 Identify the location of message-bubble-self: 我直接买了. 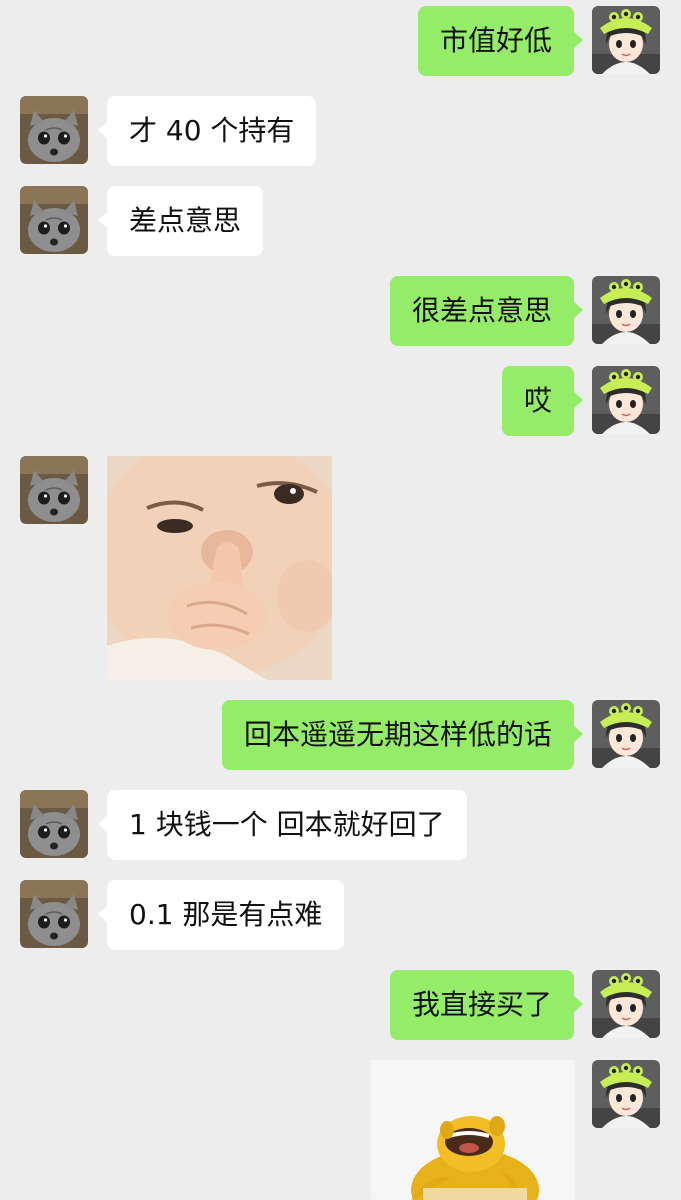
(486, 1005).